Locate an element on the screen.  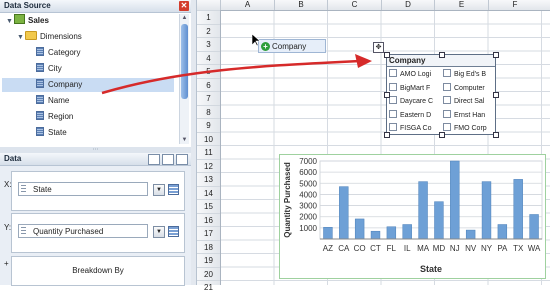
tree-scrollbar: ▲ ▼ is located at coordinates (184, 79).